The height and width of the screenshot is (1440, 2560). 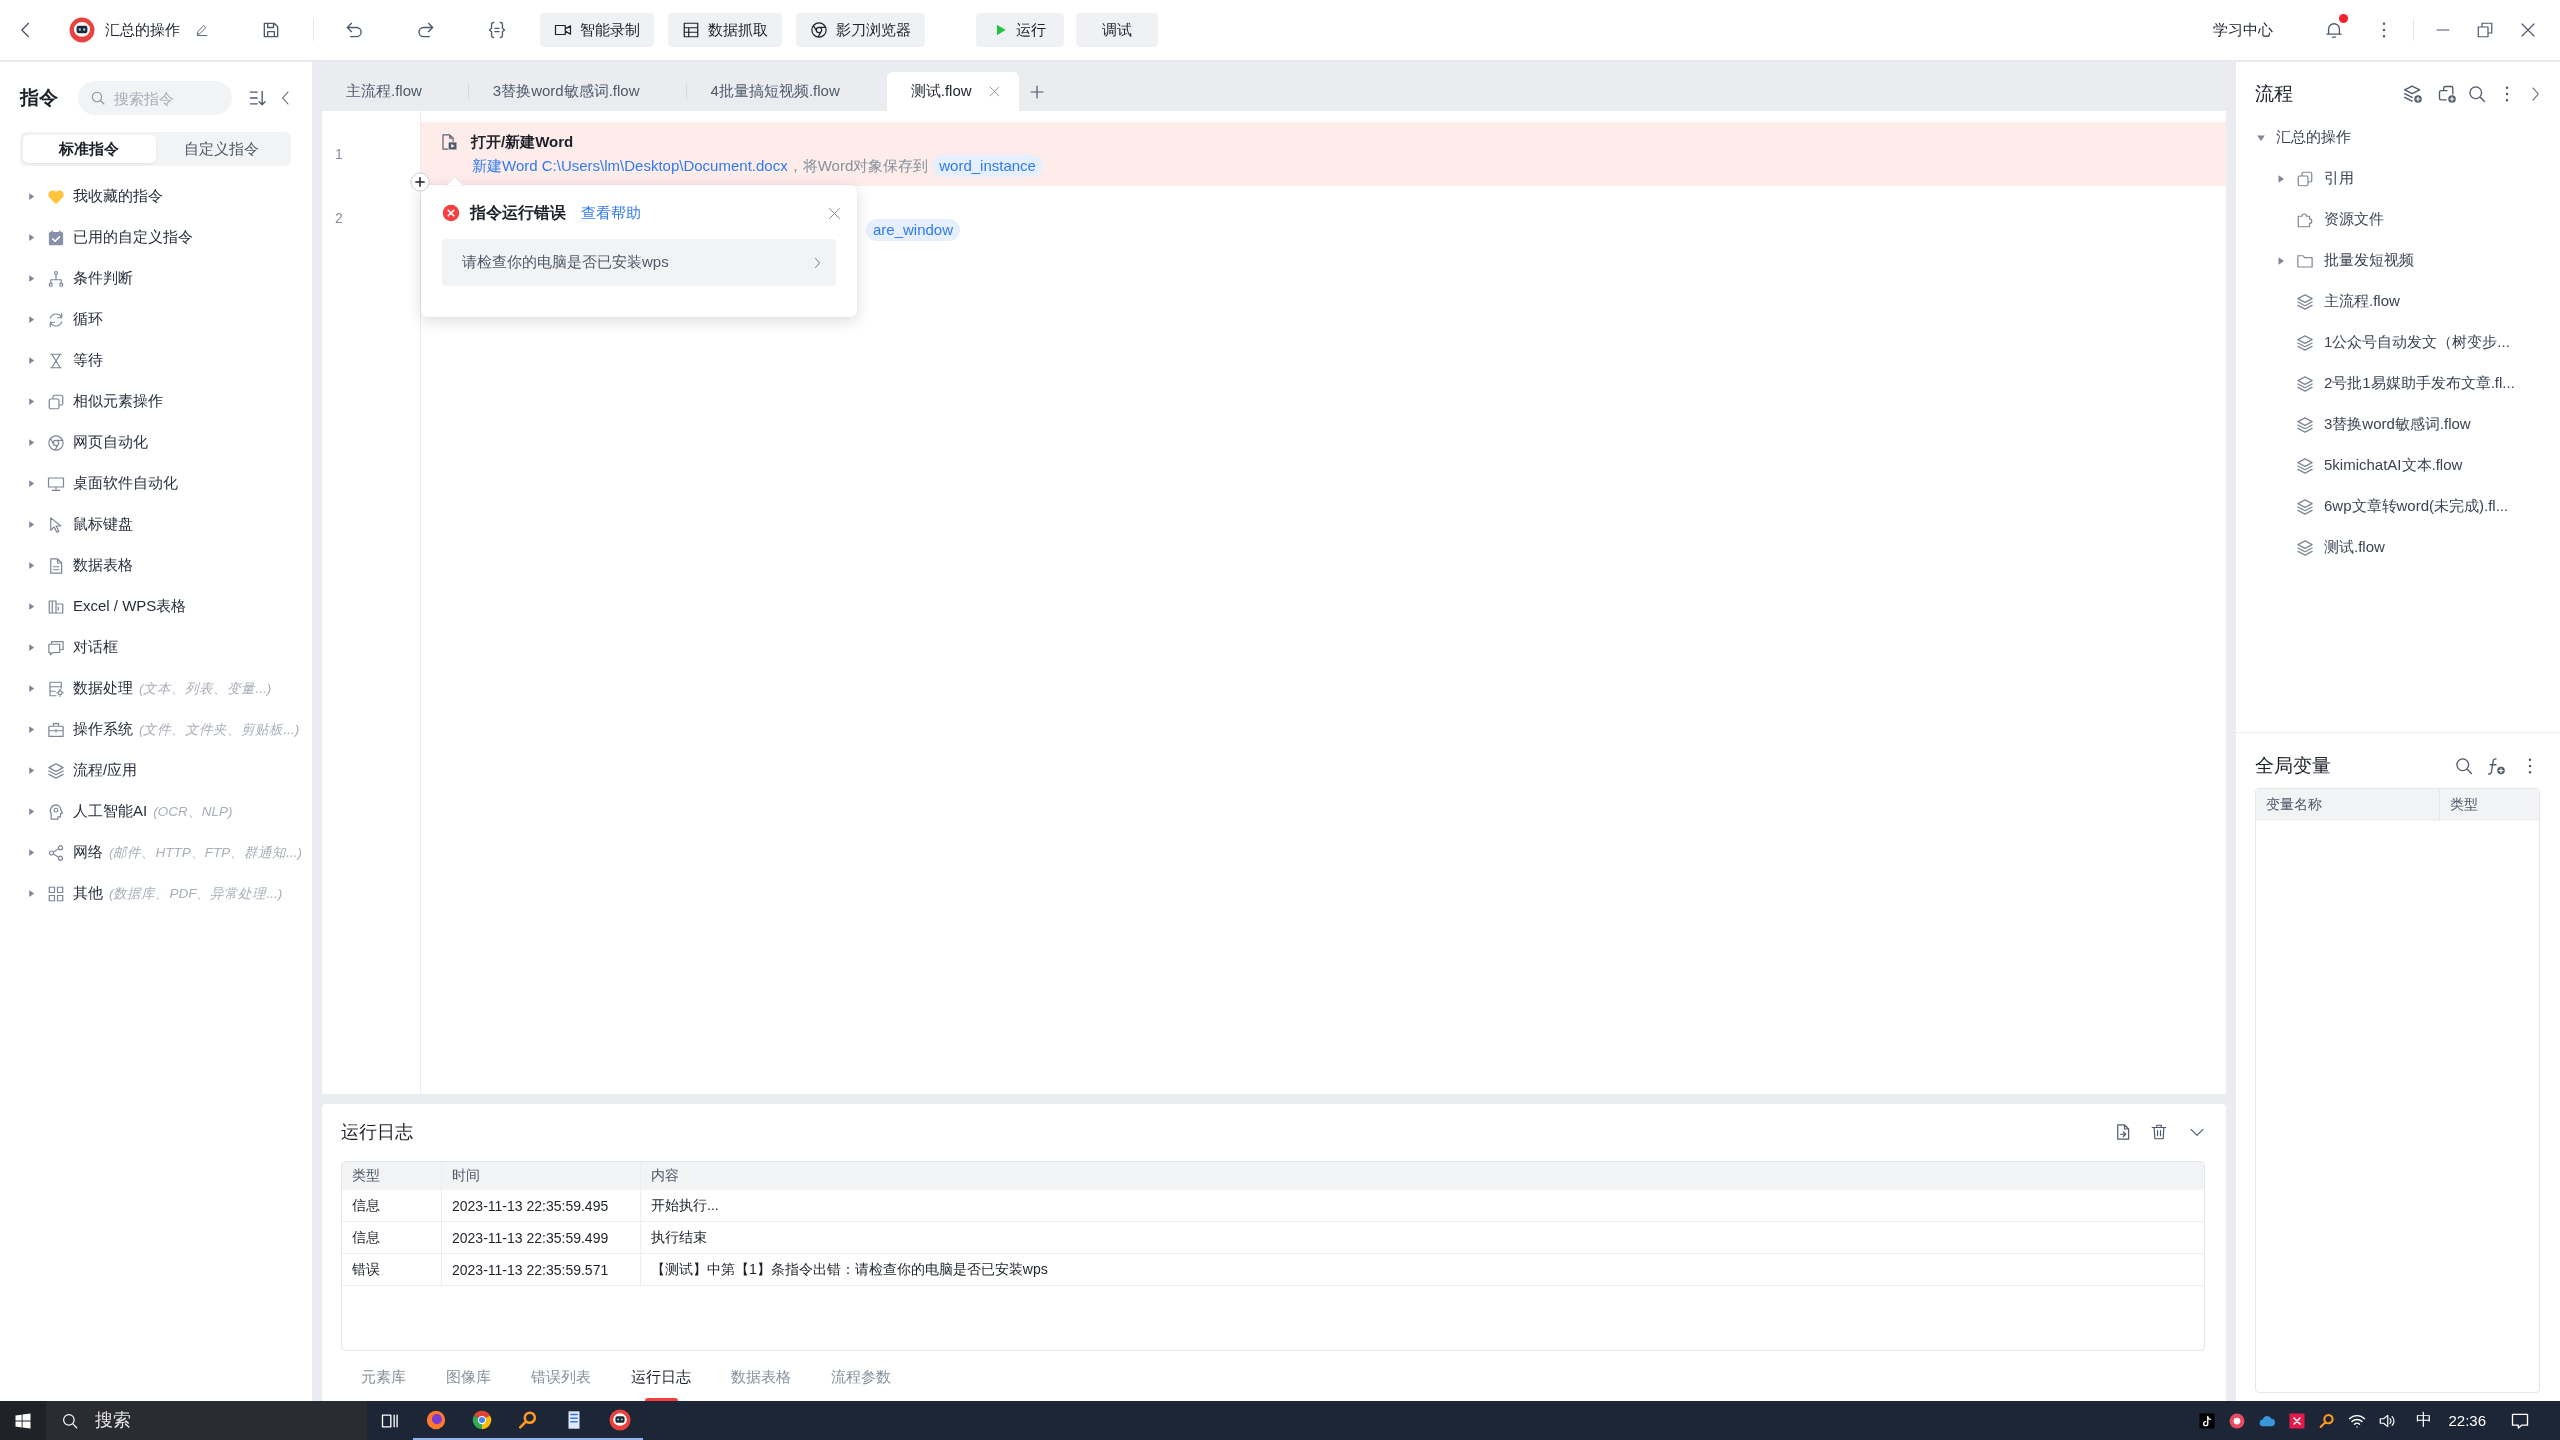 I want to click on parameter-text: 新建Word C:\Users\lm\Desktop\Document.docx, so click(x=630, y=166).